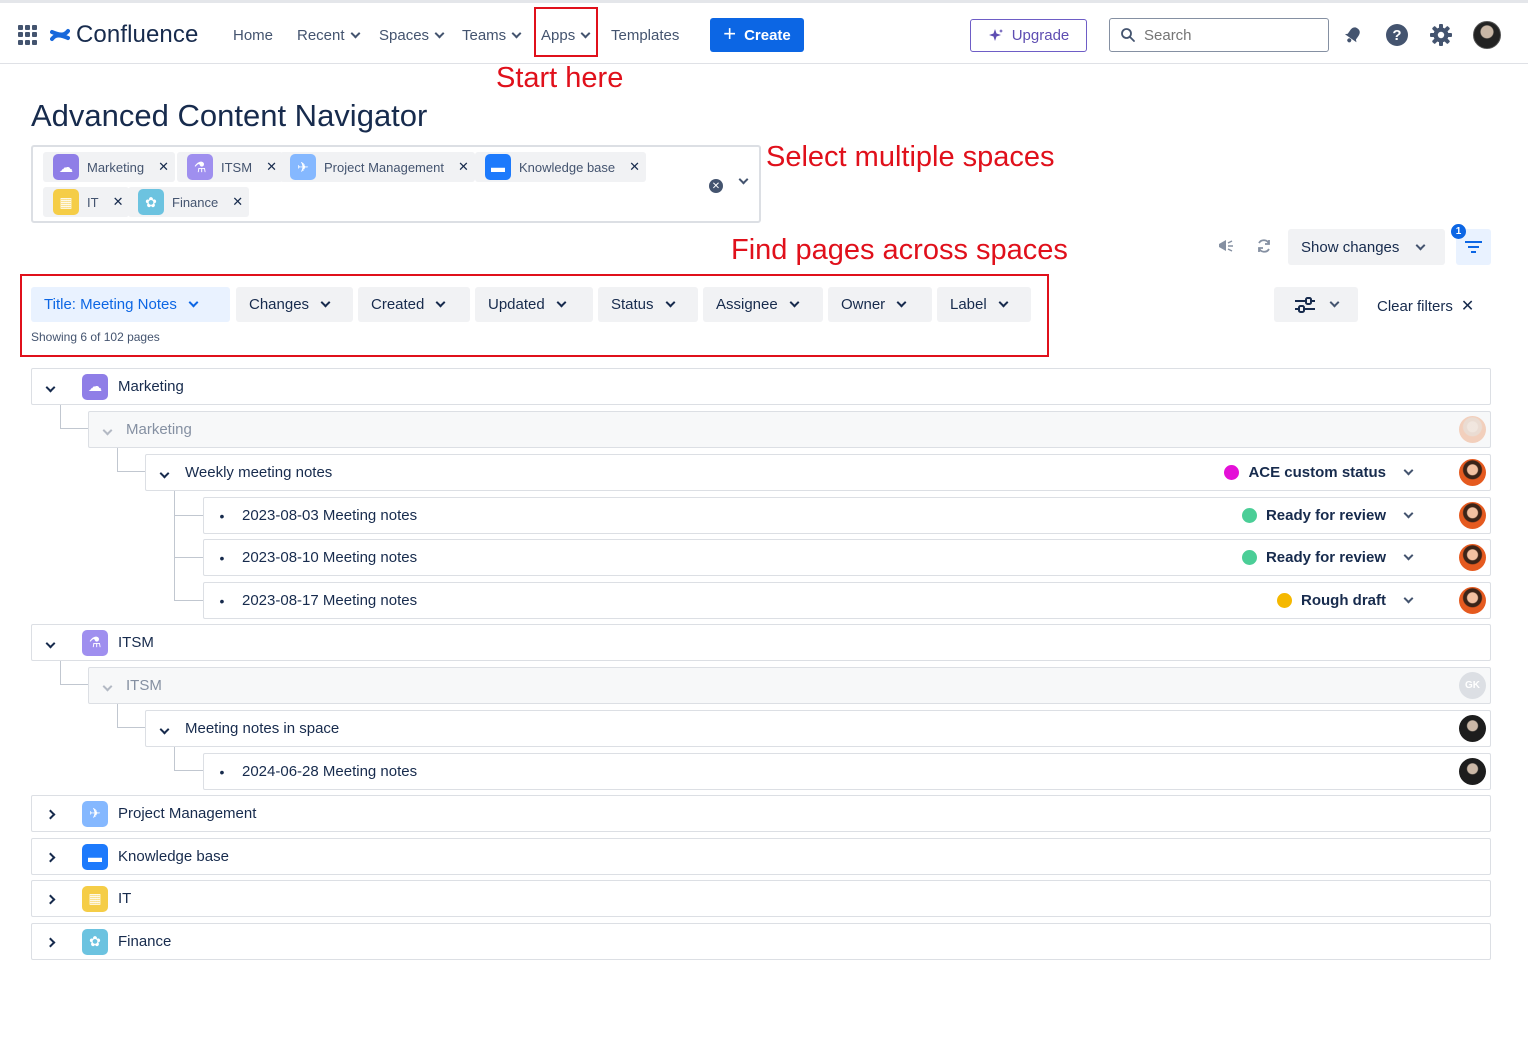  I want to click on status-label: Ready for review, so click(1325, 557).